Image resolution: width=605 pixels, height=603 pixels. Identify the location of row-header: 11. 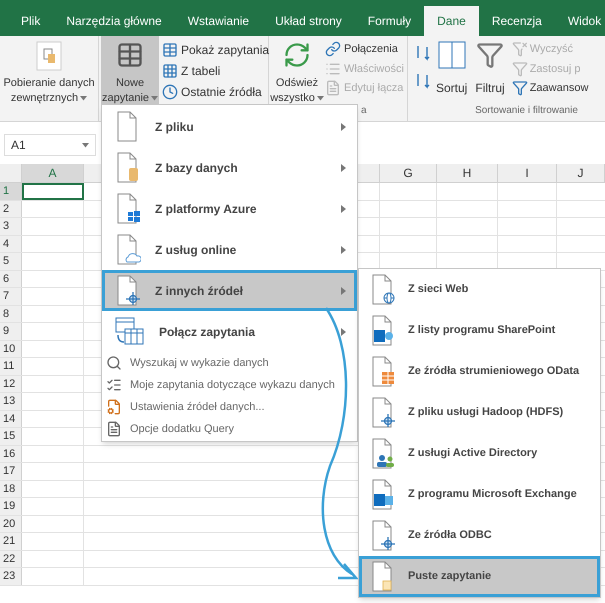
(11, 366).